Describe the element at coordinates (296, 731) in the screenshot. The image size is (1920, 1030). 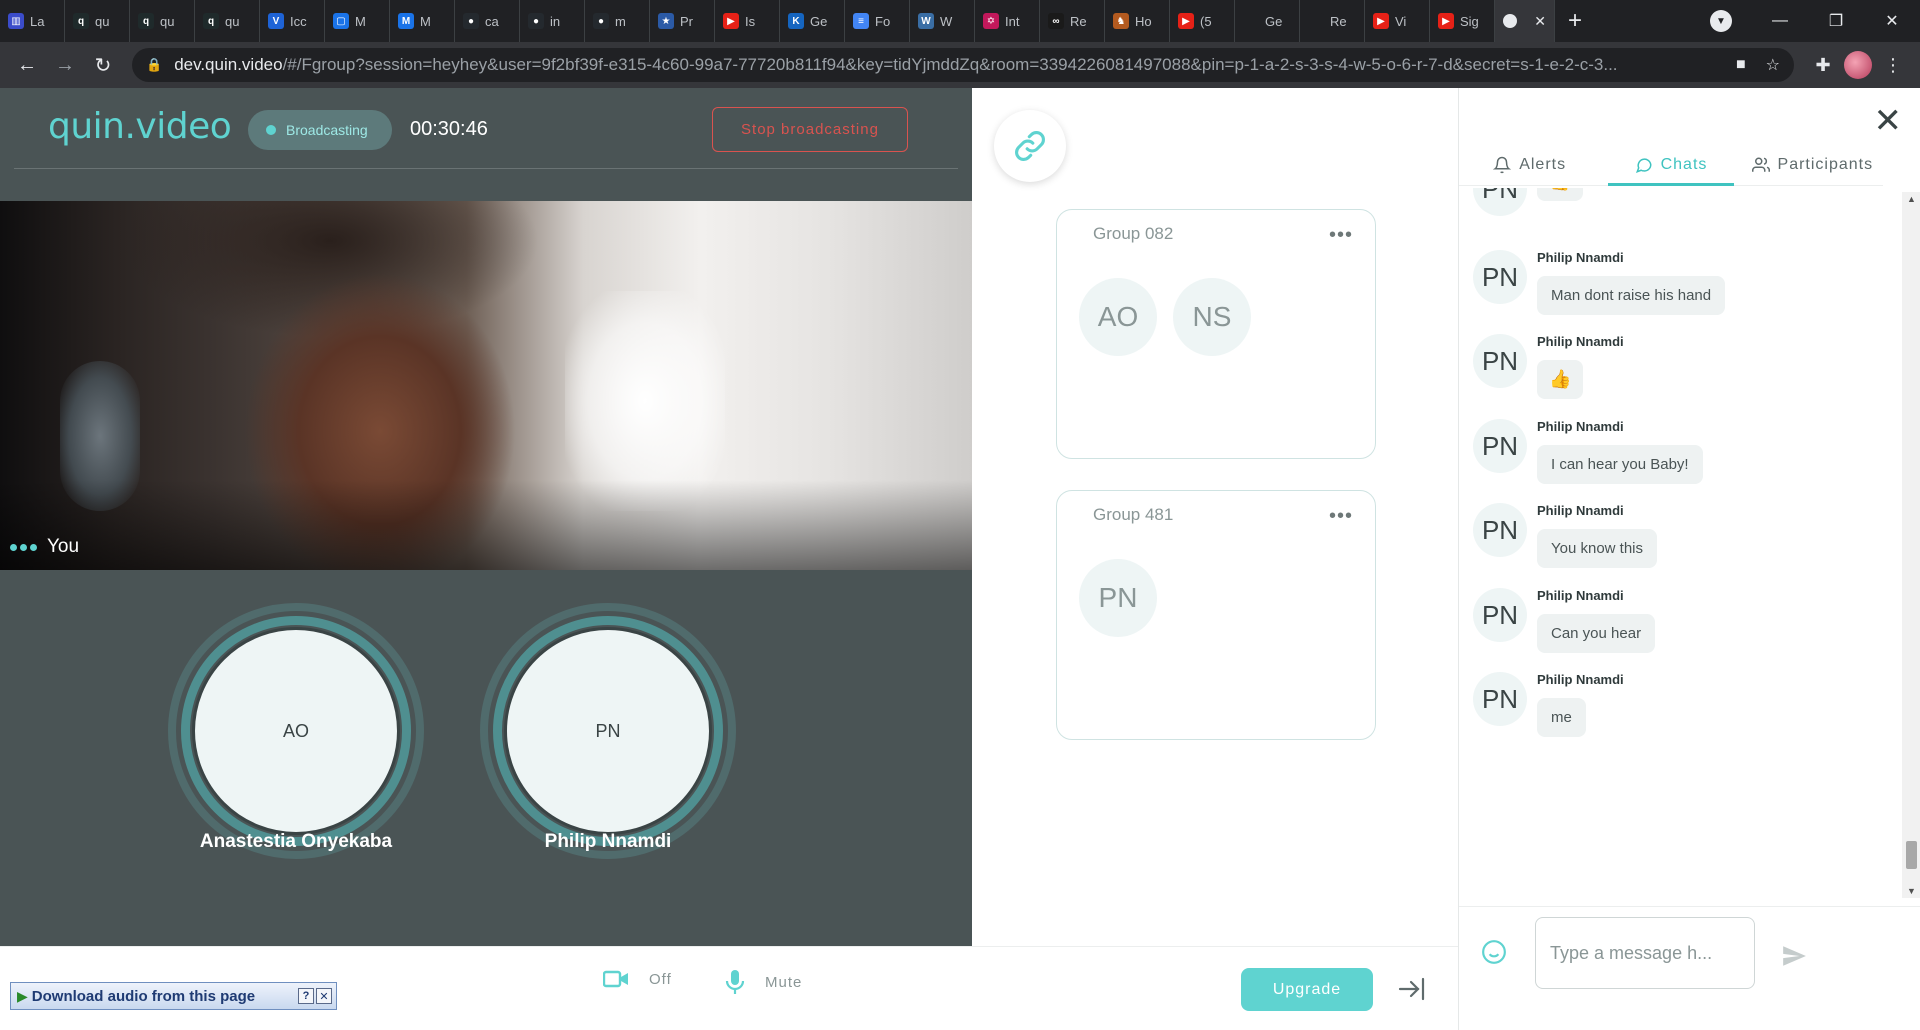
I see `participant-tile: AO Anastestia Onyekaba` at that location.